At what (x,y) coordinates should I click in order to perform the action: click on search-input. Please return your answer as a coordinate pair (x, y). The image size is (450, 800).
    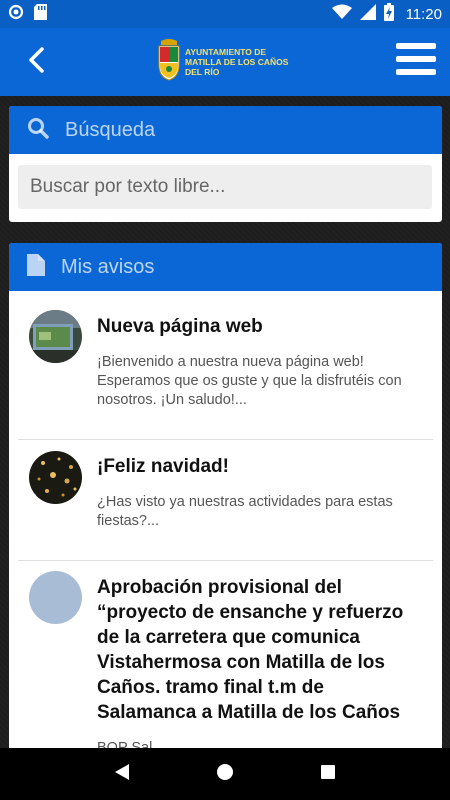
    Looking at the image, I should click on (225, 187).